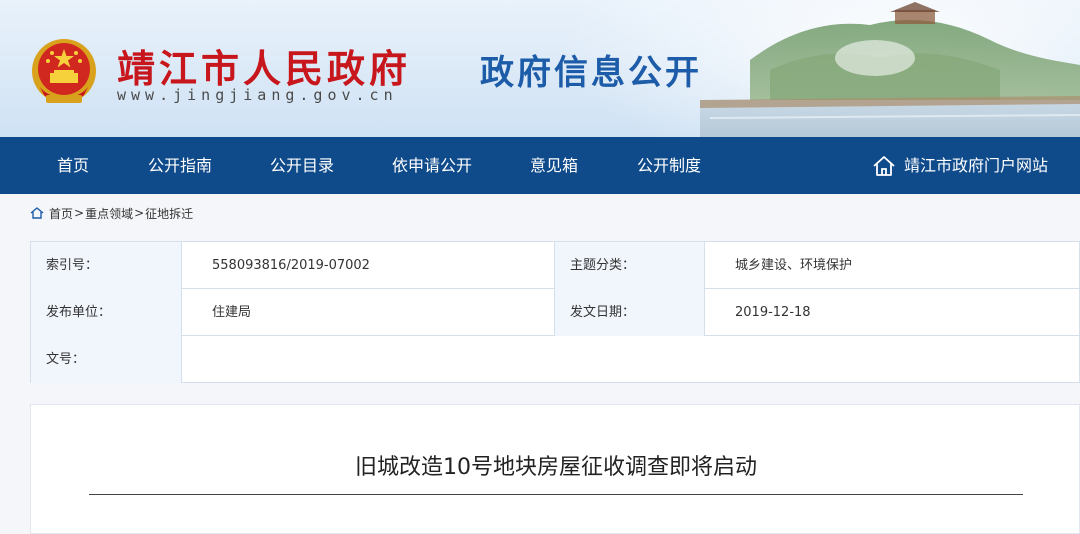 Image resolution: width=1080 pixels, height=534 pixels. What do you see at coordinates (264, 65) in the screenshot?
I see `site-name: 靖江市人民政府` at bounding box center [264, 65].